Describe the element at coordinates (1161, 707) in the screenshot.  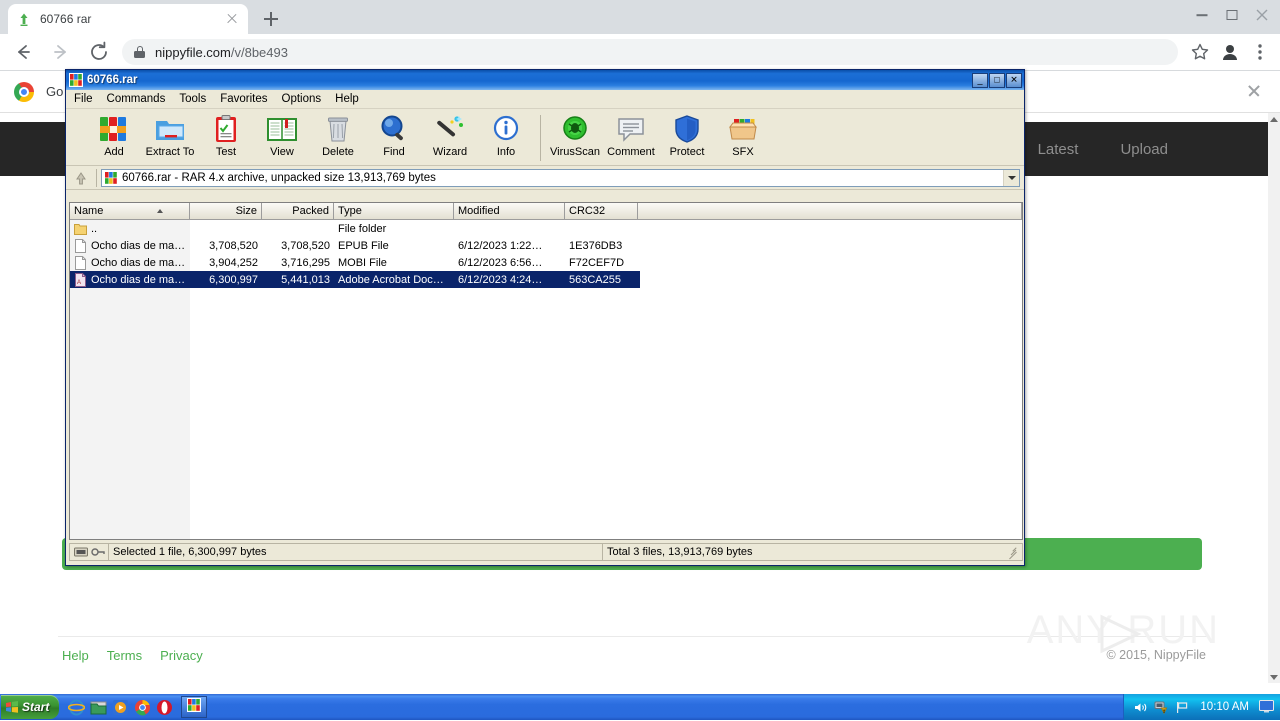
I see `network-warning-icon` at that location.